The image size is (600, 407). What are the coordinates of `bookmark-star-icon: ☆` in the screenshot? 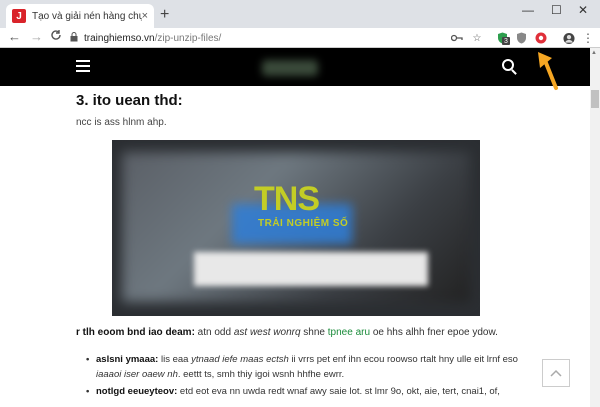 It's located at (477, 38).